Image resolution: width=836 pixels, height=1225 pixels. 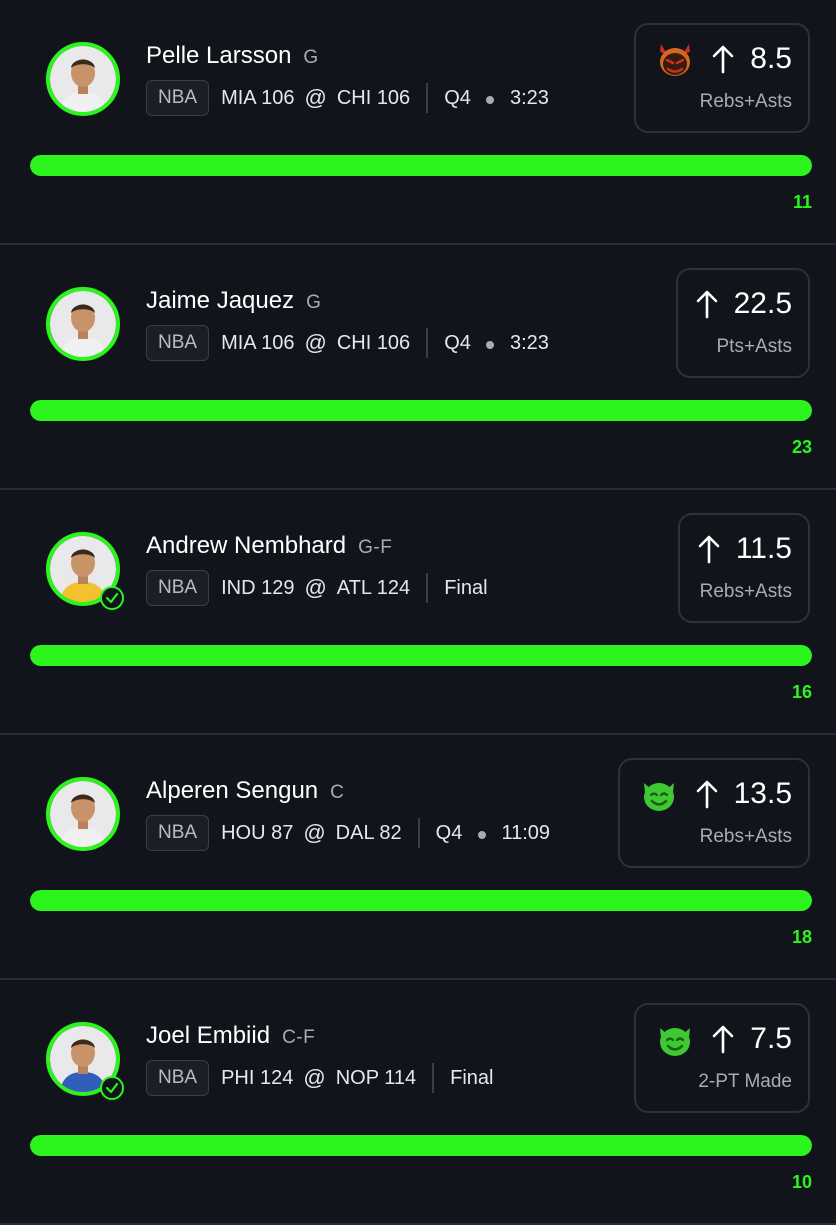 What do you see at coordinates (802, 202) in the screenshot?
I see `actual-stat-value: 11` at bounding box center [802, 202].